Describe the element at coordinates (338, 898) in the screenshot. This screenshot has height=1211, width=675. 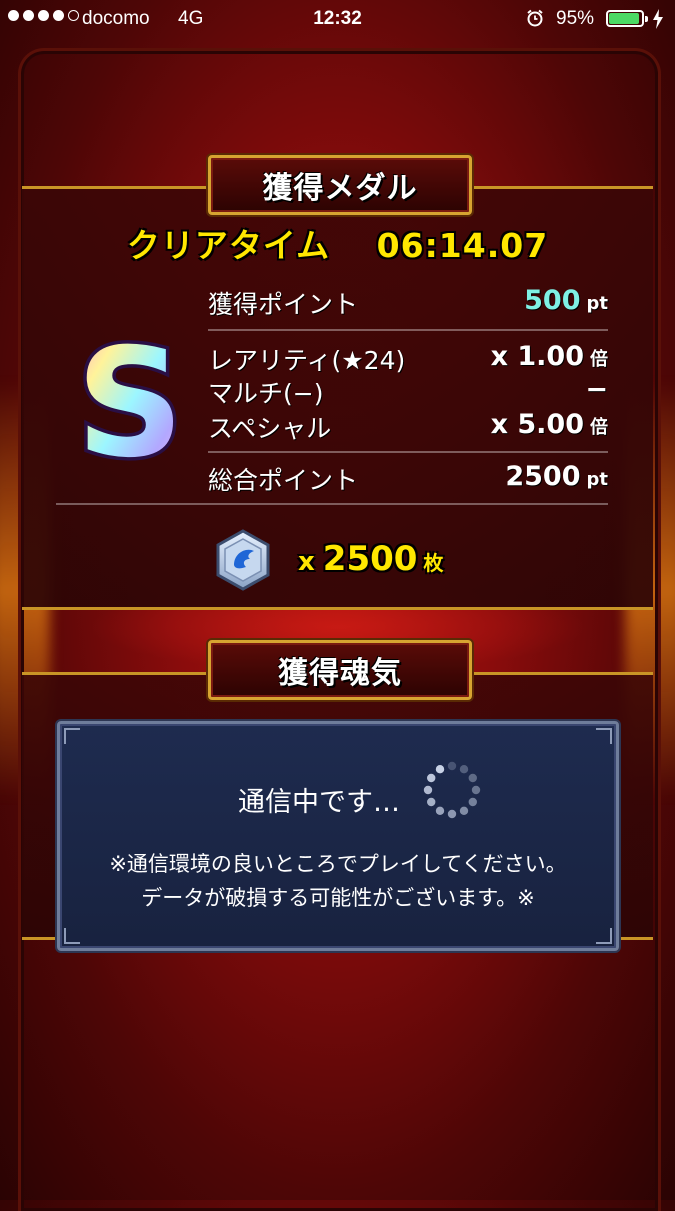
I see `warning-line-2: データが破損する可能性がございます。※` at that location.